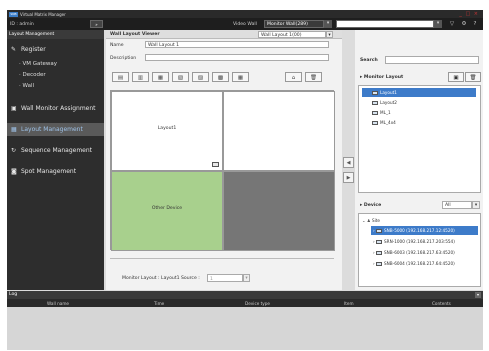 This screenshot has height=351, width=489. I want to click on user-menu-button: », so click(96, 24).